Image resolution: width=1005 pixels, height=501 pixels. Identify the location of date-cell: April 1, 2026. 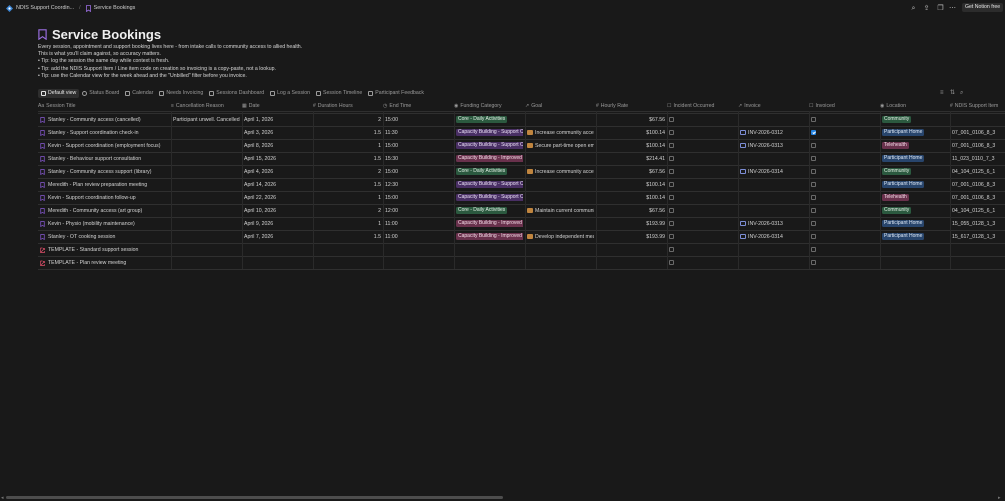
(277, 119).